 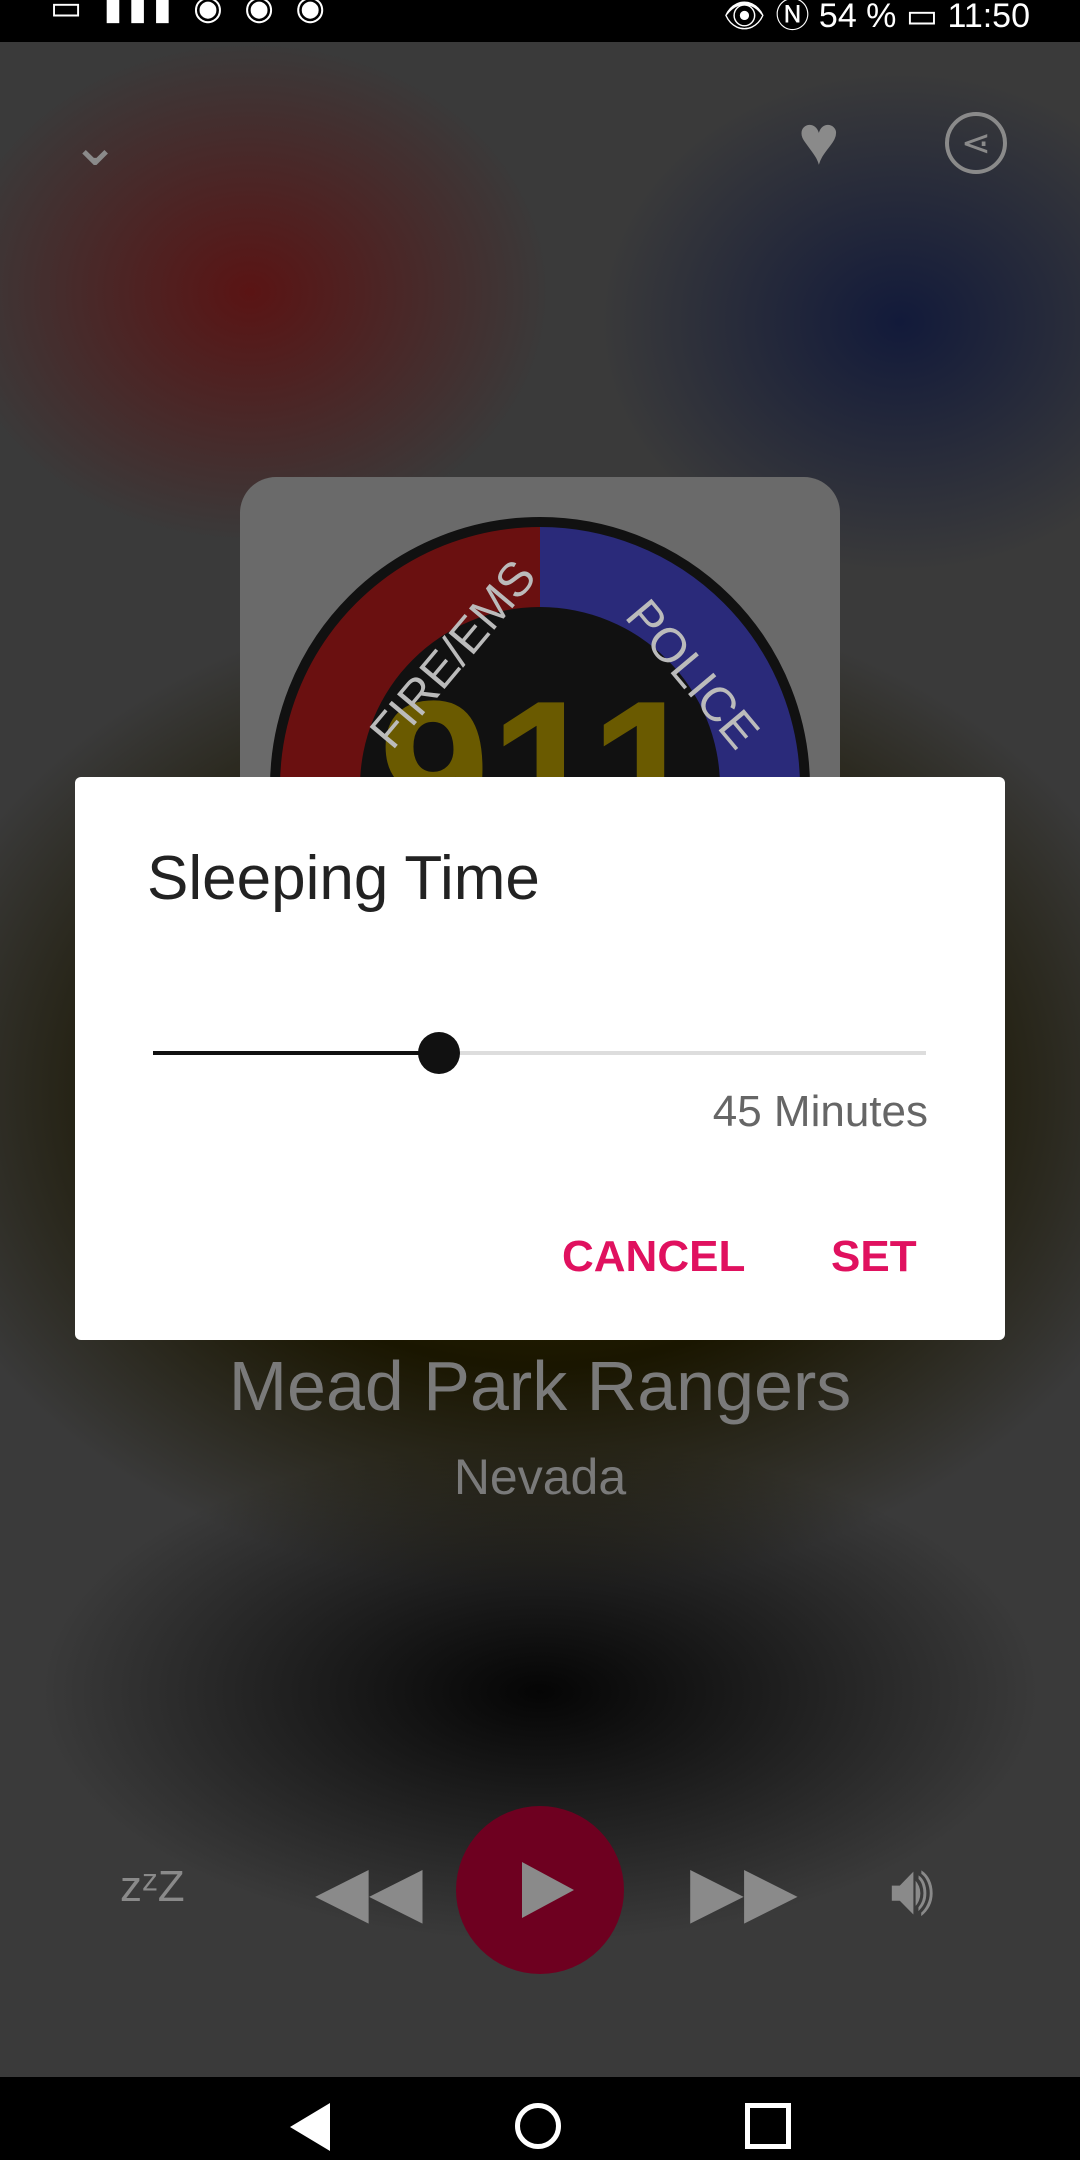 What do you see at coordinates (539, 1053) in the screenshot?
I see `sleep-time-slider` at bounding box center [539, 1053].